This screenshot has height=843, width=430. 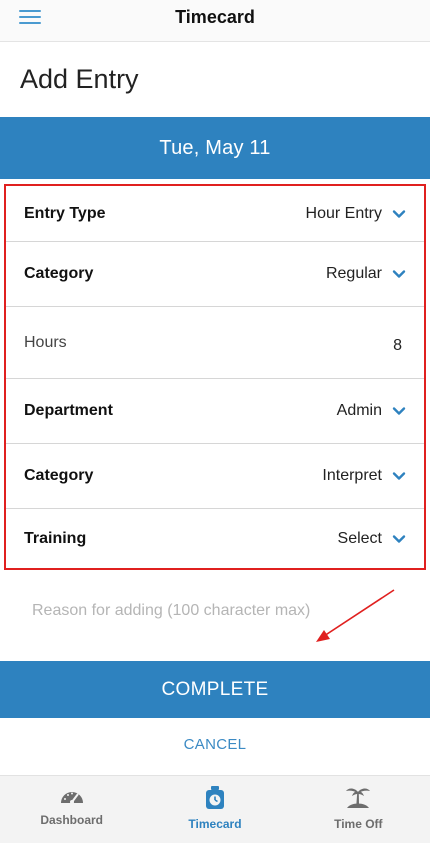 I want to click on tab-time-off-label: Time Off, so click(x=358, y=824).